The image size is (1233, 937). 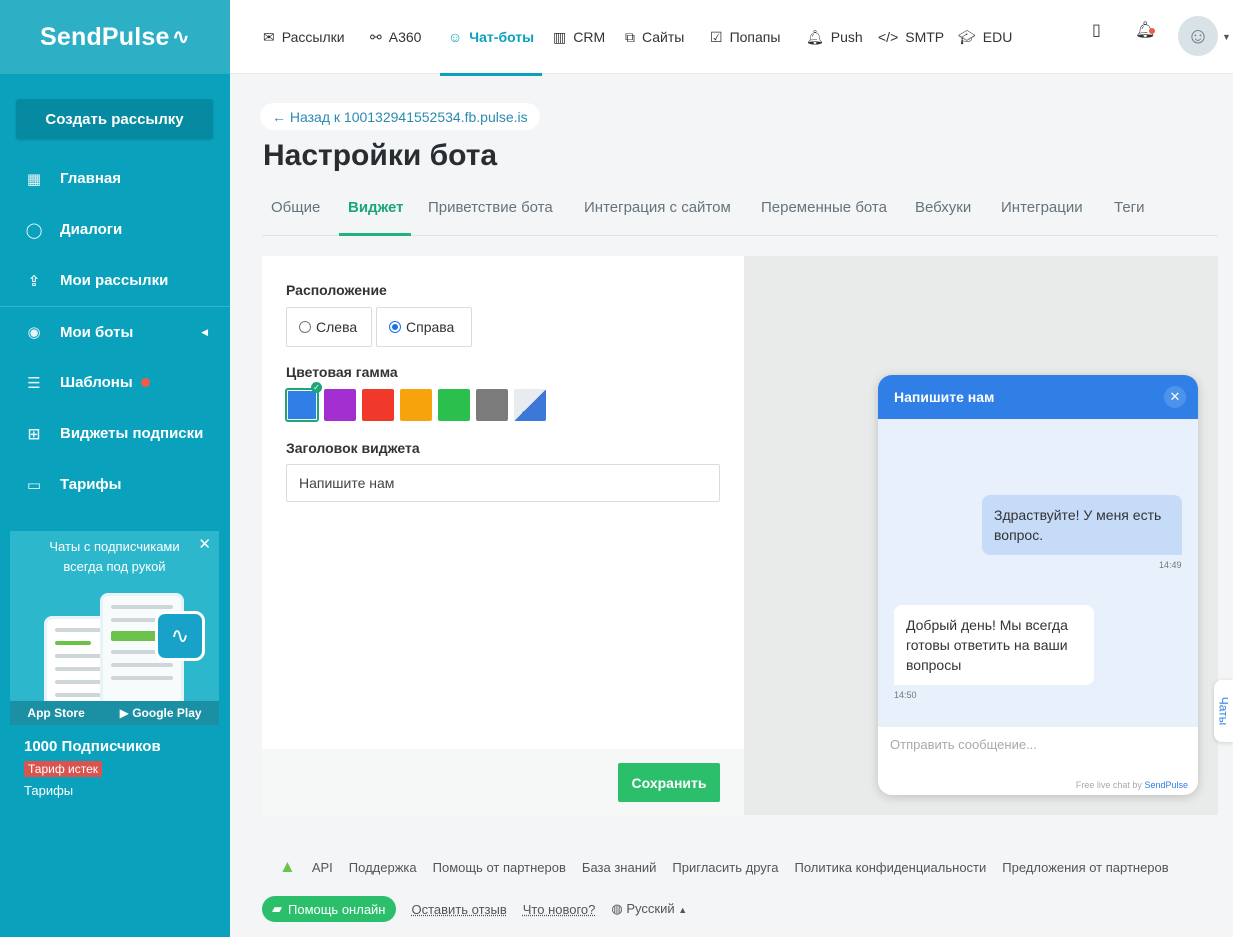 I want to click on footer-link-knowledge-base: База знаний, so click(x=619, y=867).